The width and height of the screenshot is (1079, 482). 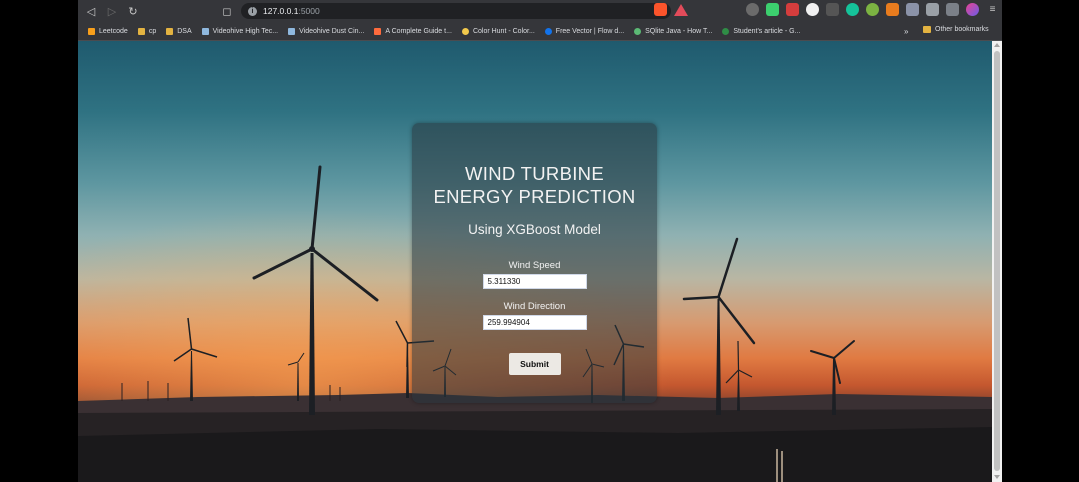 I want to click on site-info-icon: i, so click(x=252, y=11).